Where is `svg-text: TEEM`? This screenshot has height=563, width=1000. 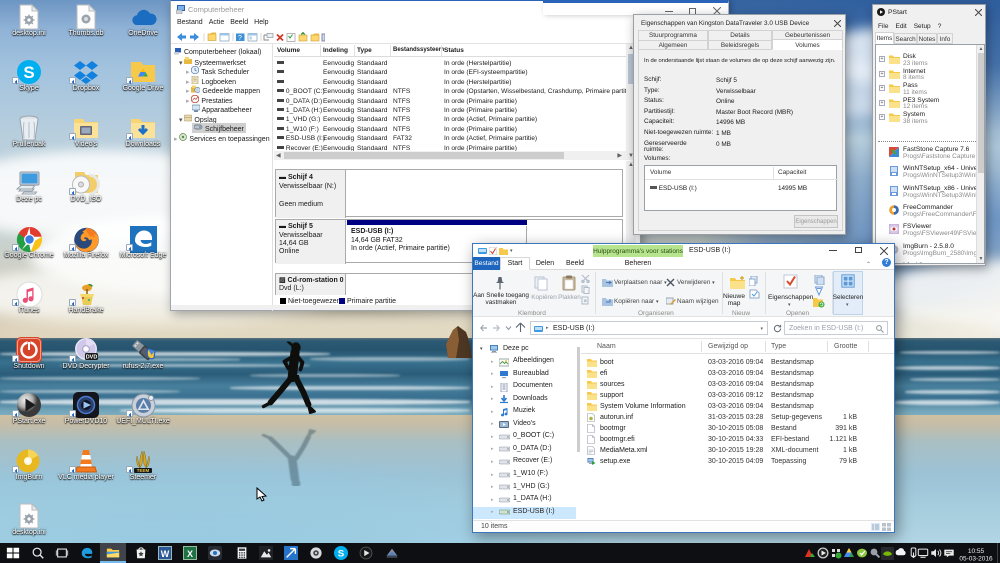 svg-text: TEEM is located at coordinates (143, 470).